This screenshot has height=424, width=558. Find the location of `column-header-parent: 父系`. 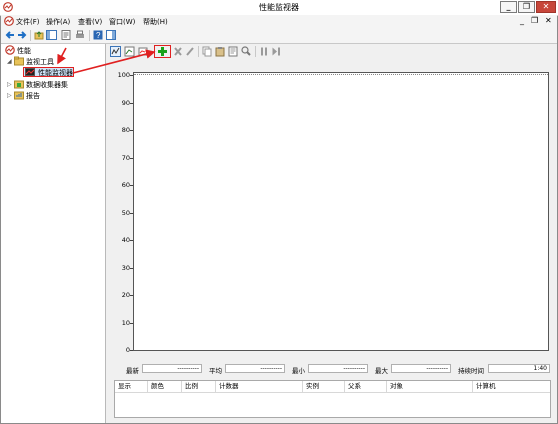

column-header-parent: 父系 is located at coordinates (366, 386).